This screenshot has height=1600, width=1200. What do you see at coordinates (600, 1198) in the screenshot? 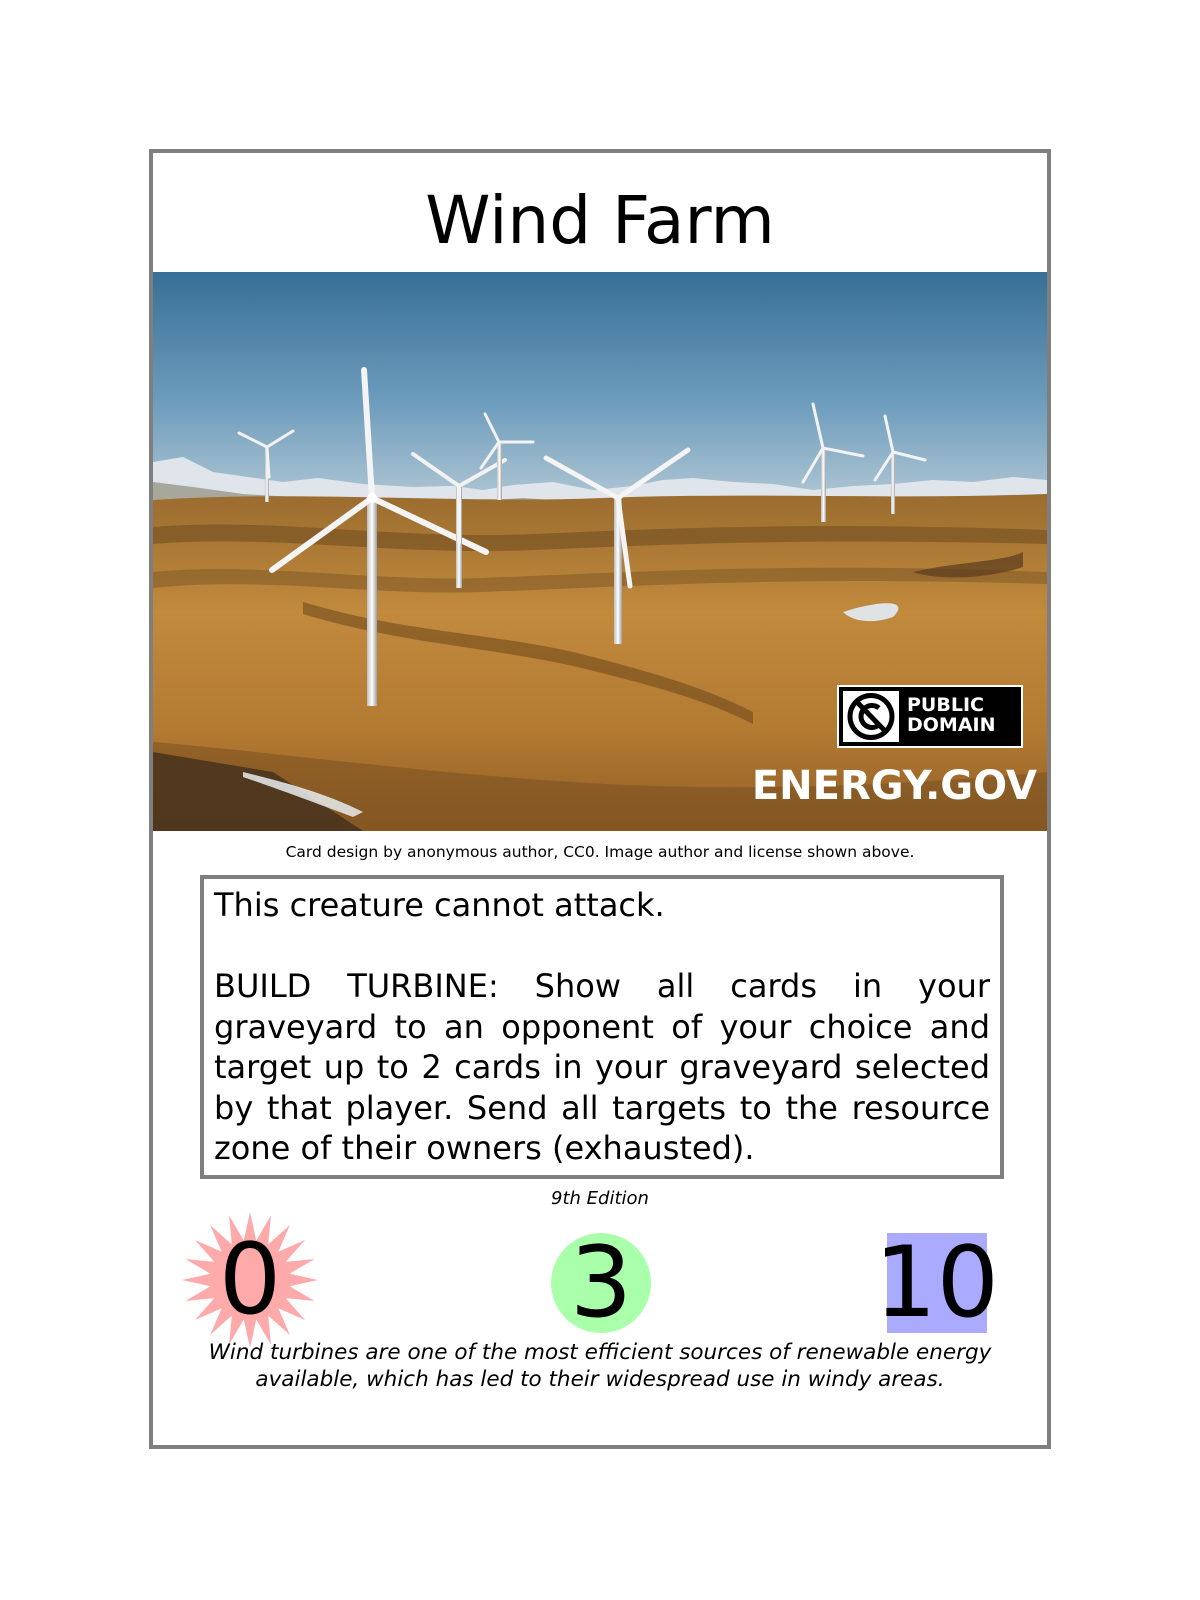
I see `edition-label: 9th Edition` at bounding box center [600, 1198].